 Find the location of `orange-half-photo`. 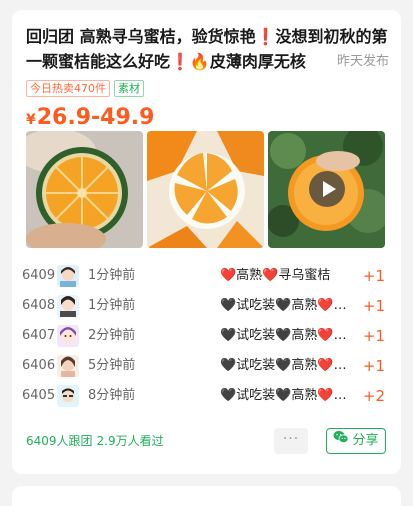

orange-half-photo is located at coordinates (84, 189).